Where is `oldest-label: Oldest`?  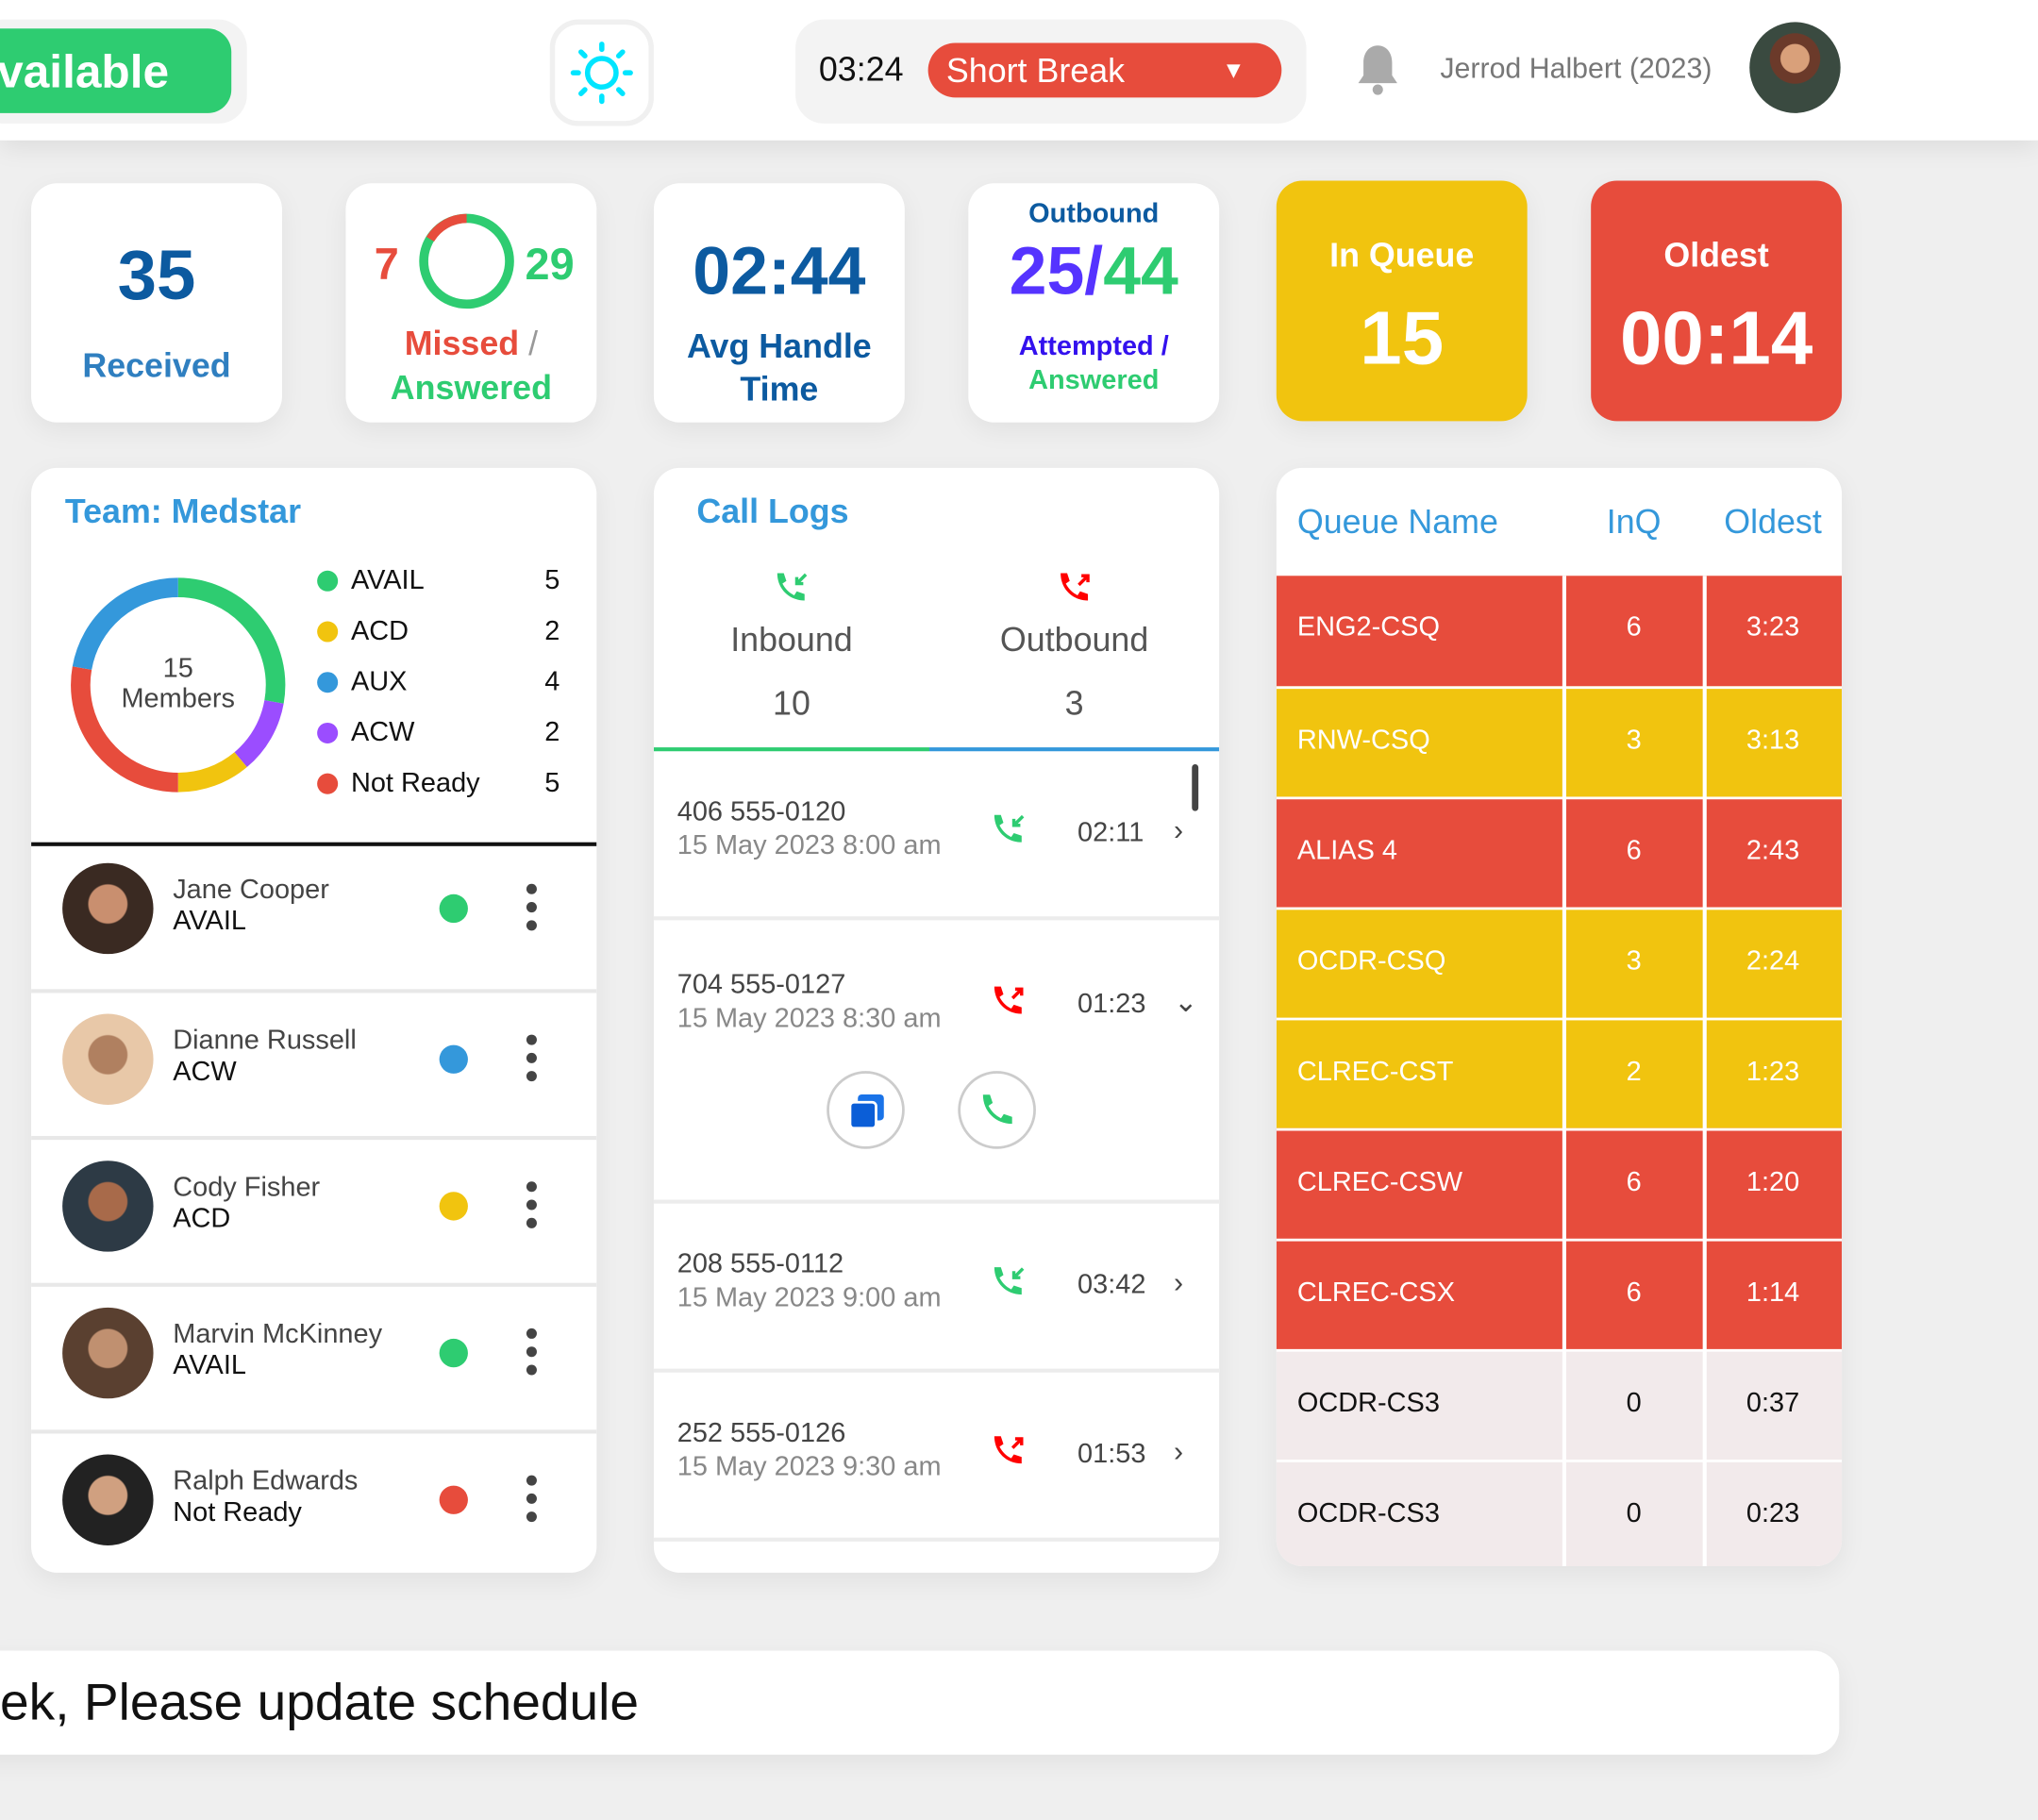
oldest-label: Oldest is located at coordinates (1716, 255).